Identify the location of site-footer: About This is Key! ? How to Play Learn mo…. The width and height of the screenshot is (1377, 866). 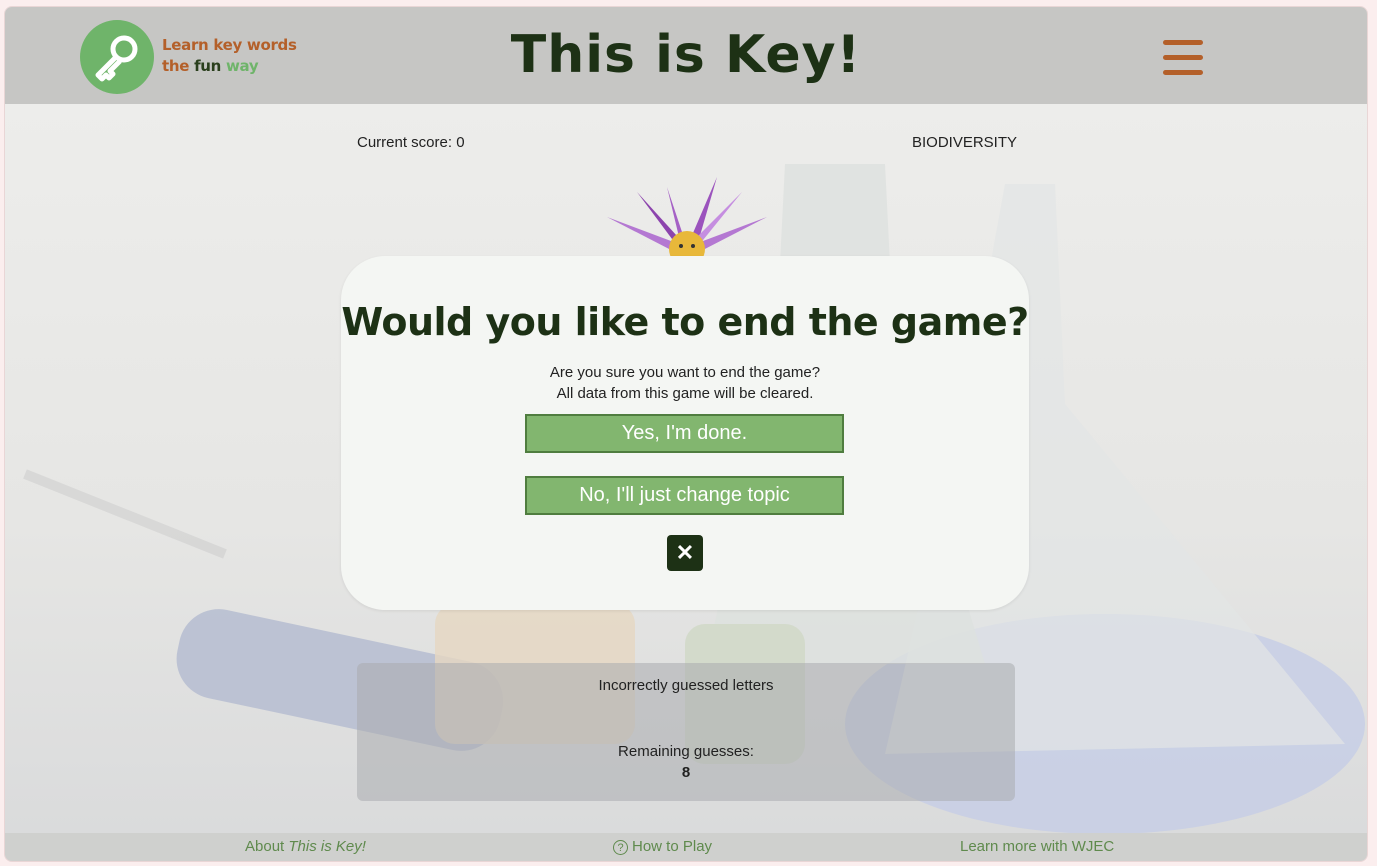
(686, 847).